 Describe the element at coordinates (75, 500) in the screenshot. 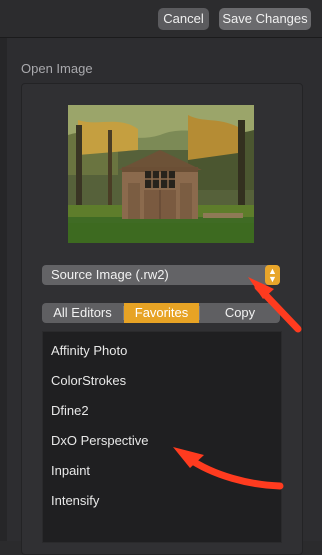

I see `list-item: Intensify` at that location.